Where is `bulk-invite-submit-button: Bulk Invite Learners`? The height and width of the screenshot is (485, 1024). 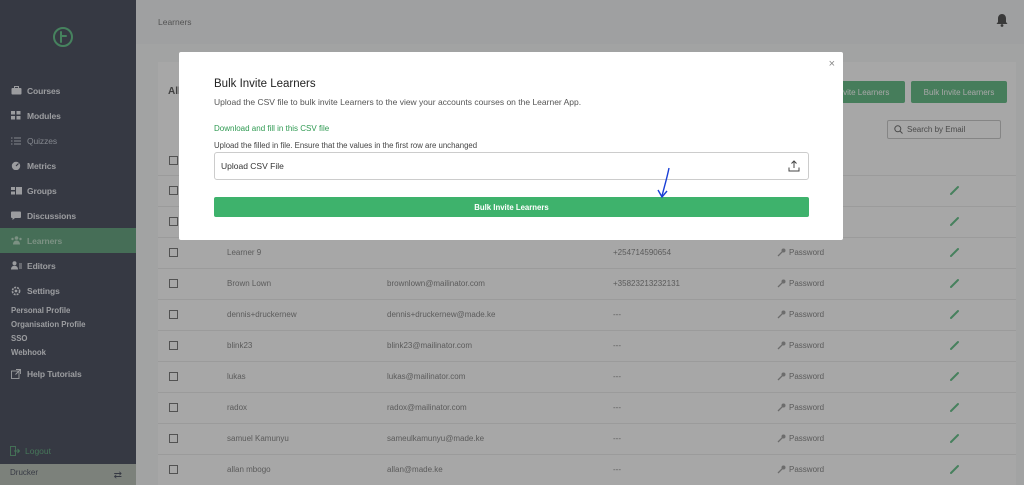 bulk-invite-submit-button: Bulk Invite Learners is located at coordinates (511, 207).